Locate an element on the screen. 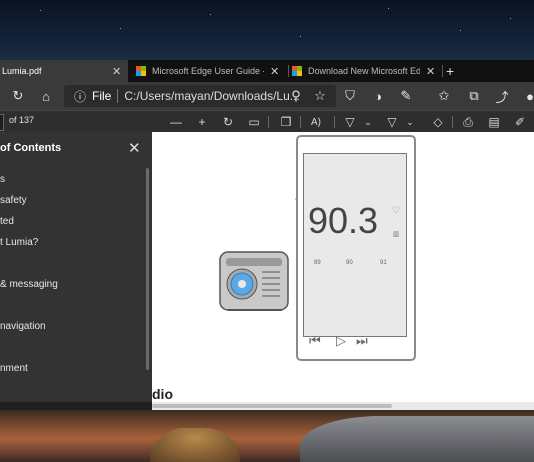 This screenshot has height=462, width=534. toc-item: nment is located at coordinates (14, 368).